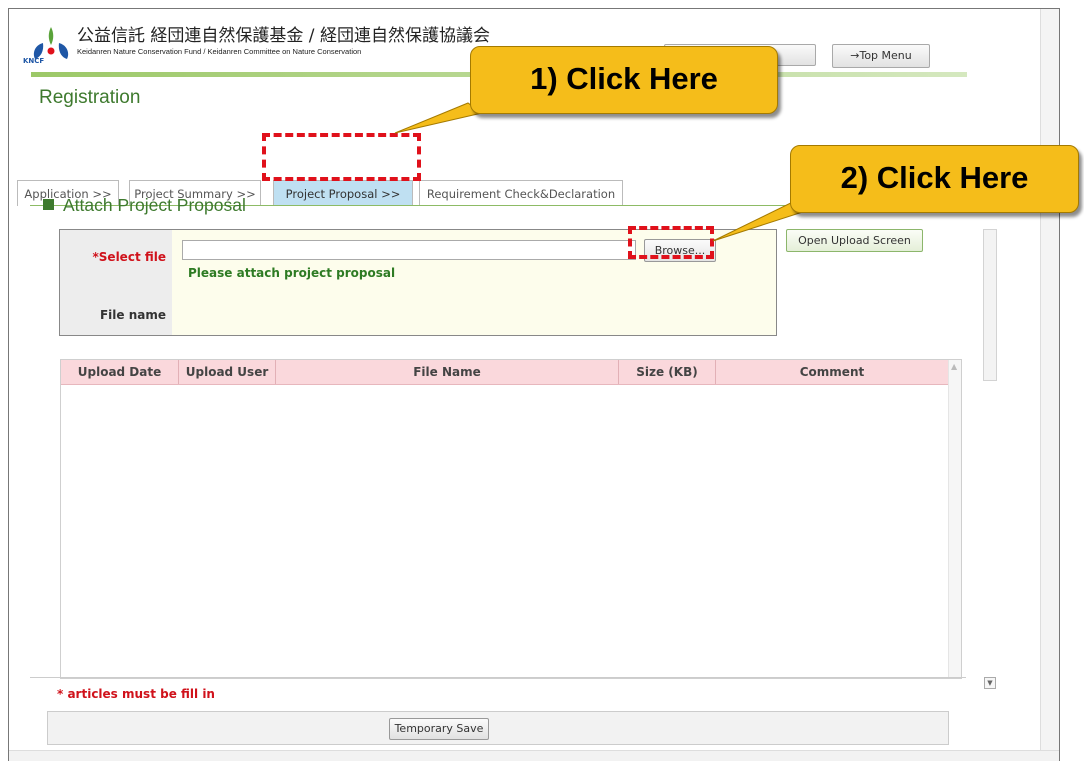 The image size is (1084, 769). Describe the element at coordinates (671, 242) in the screenshot. I see `highlight-browse-button` at that location.